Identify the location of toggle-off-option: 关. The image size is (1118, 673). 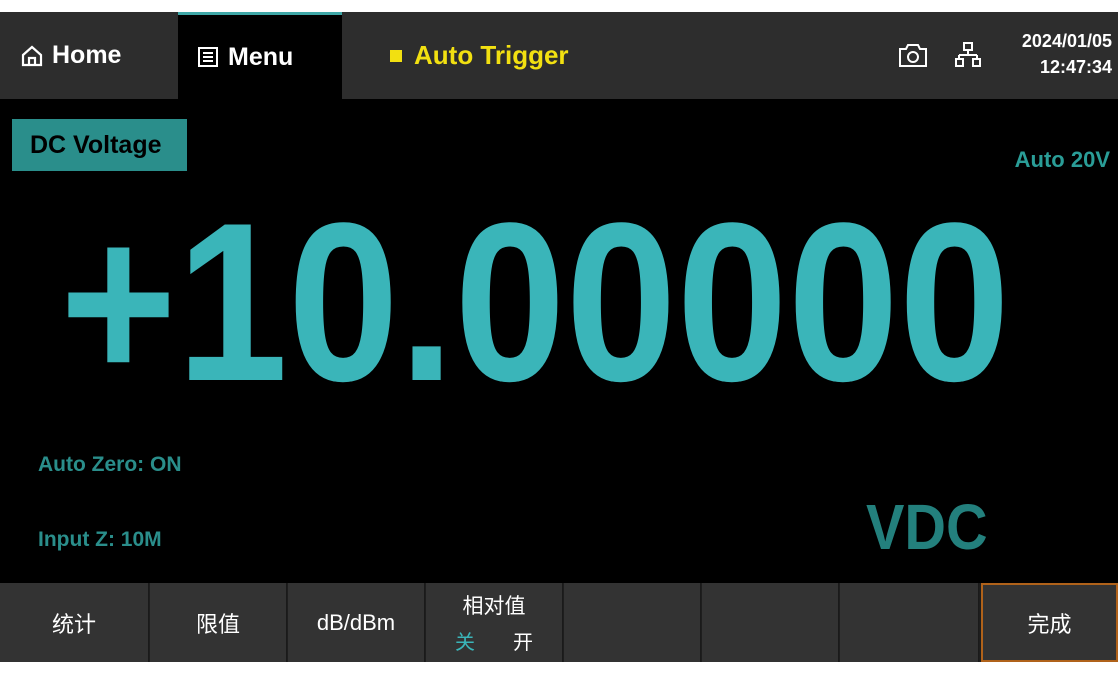
(465, 643).